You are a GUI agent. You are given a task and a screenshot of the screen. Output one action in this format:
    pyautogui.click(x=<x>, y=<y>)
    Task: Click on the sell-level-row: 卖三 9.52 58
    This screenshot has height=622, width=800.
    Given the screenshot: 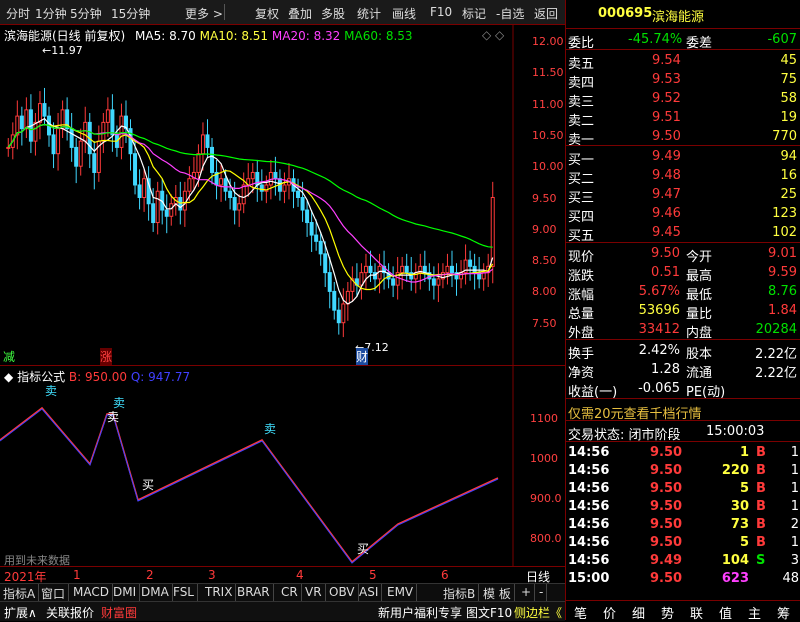 What is the action you would take?
    pyautogui.click(x=683, y=99)
    